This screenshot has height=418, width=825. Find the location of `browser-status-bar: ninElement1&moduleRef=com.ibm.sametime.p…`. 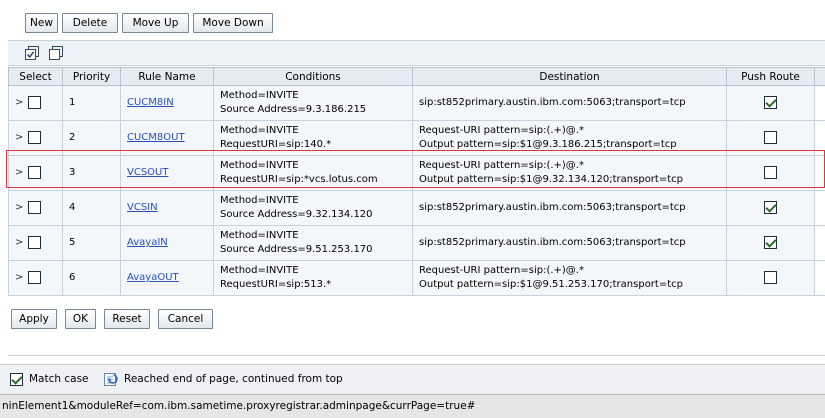

browser-status-bar: ninElement1&moduleRef=com.ibm.sametime.p… is located at coordinates (412, 406).